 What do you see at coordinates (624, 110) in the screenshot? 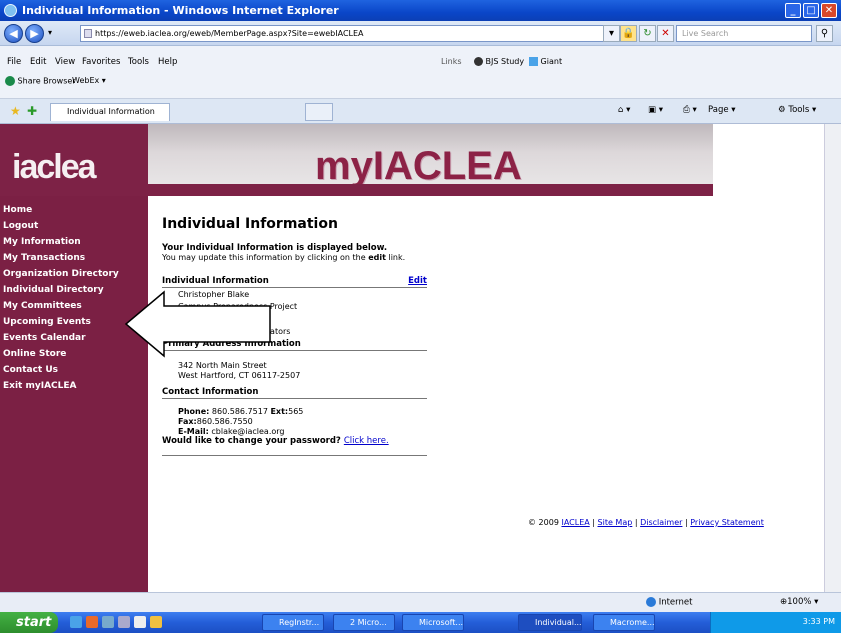
I see `home-icon: ⌂ ▾` at bounding box center [624, 110].